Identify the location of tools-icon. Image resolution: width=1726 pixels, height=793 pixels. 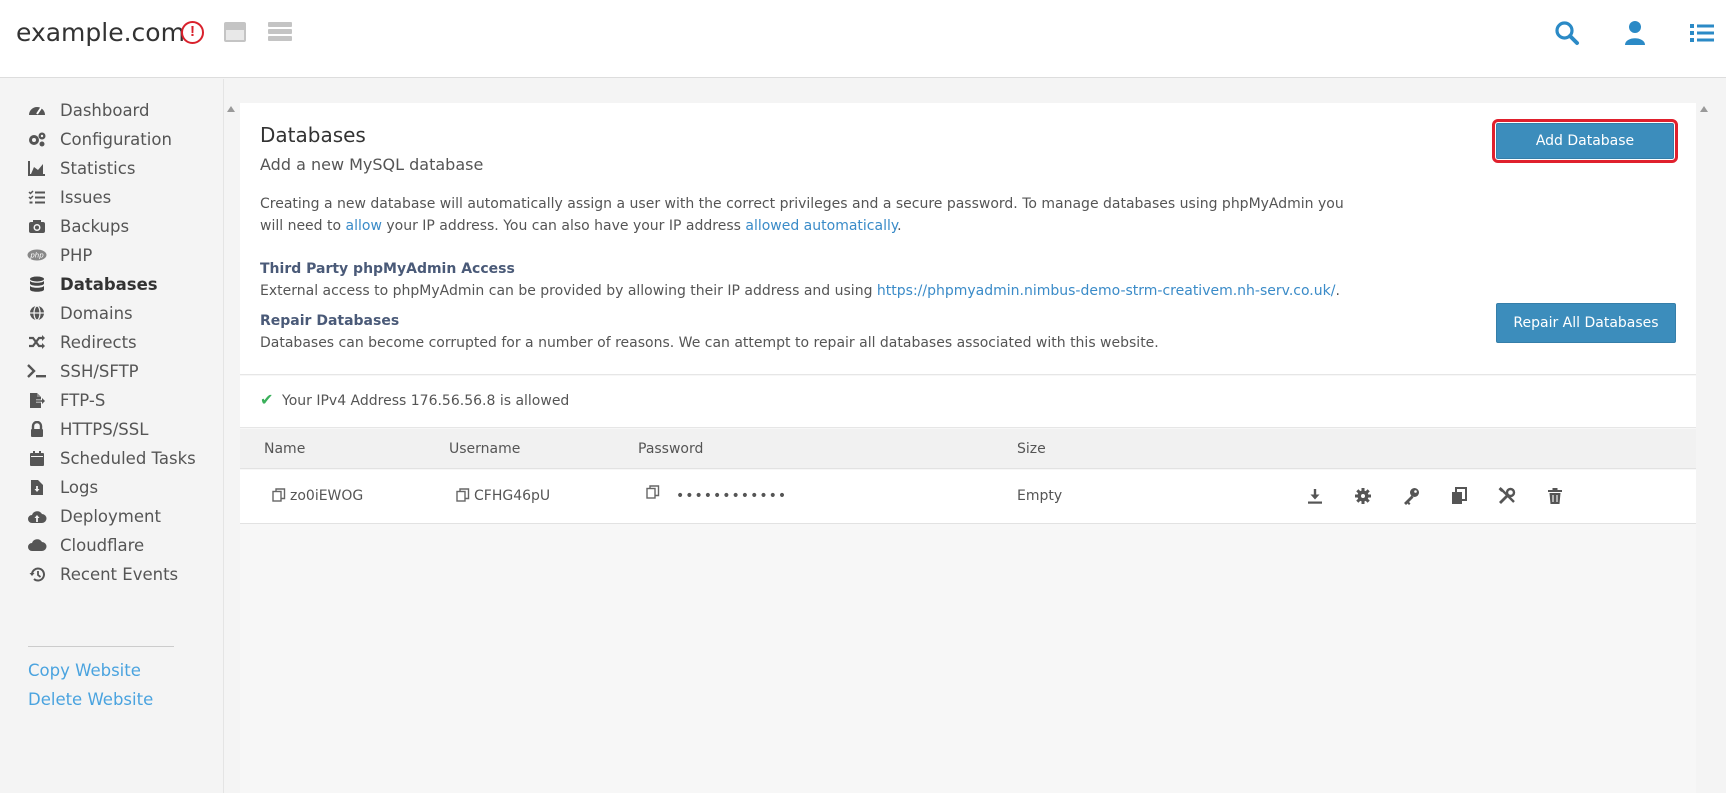
(1507, 496).